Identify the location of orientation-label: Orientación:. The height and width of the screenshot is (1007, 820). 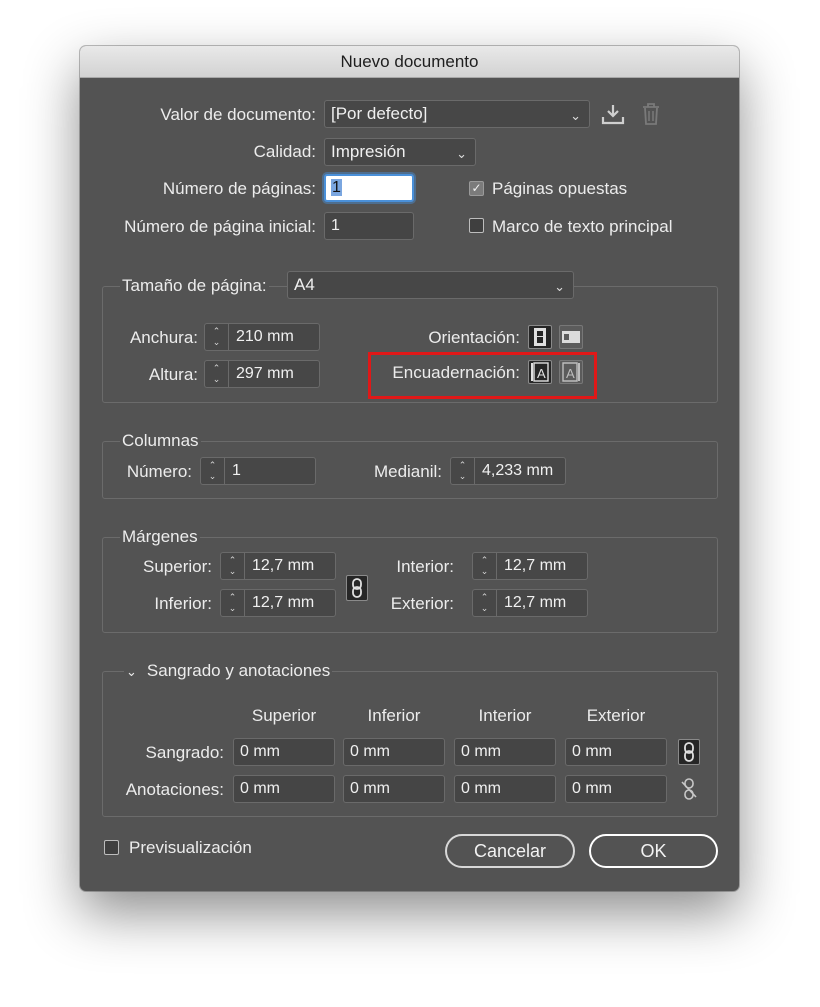
(474, 337).